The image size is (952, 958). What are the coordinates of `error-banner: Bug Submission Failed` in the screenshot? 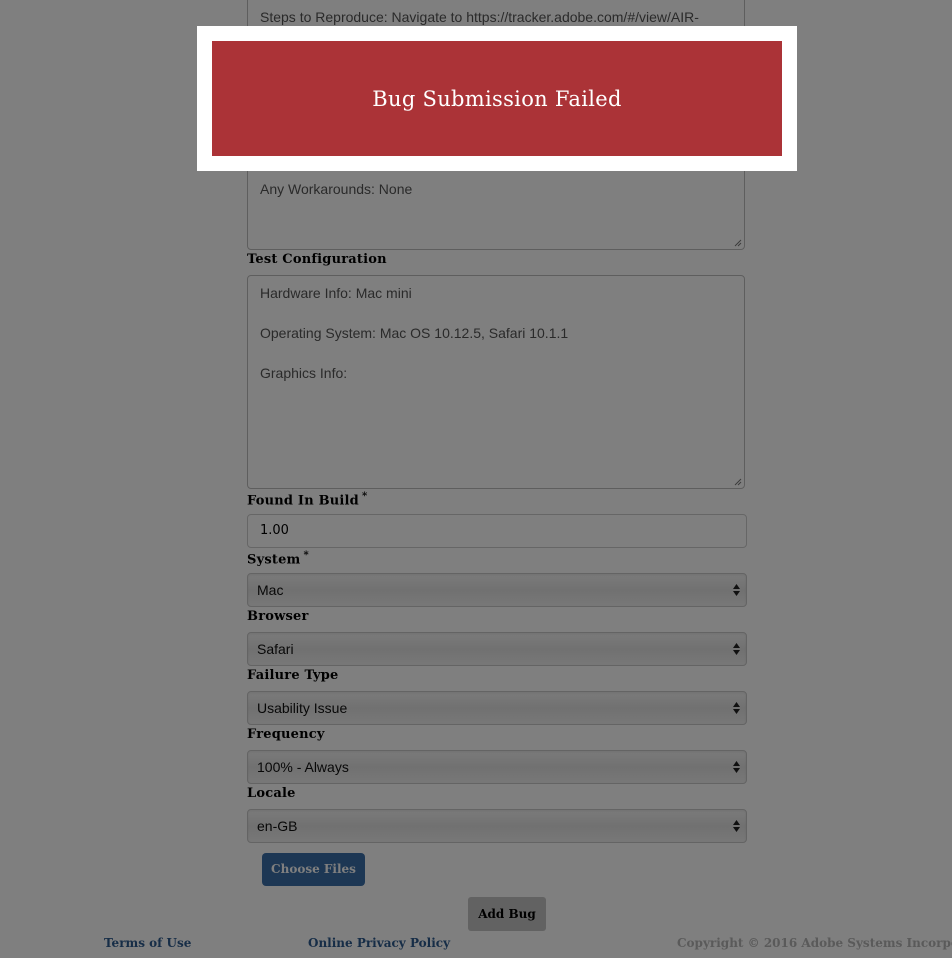 It's located at (497, 98).